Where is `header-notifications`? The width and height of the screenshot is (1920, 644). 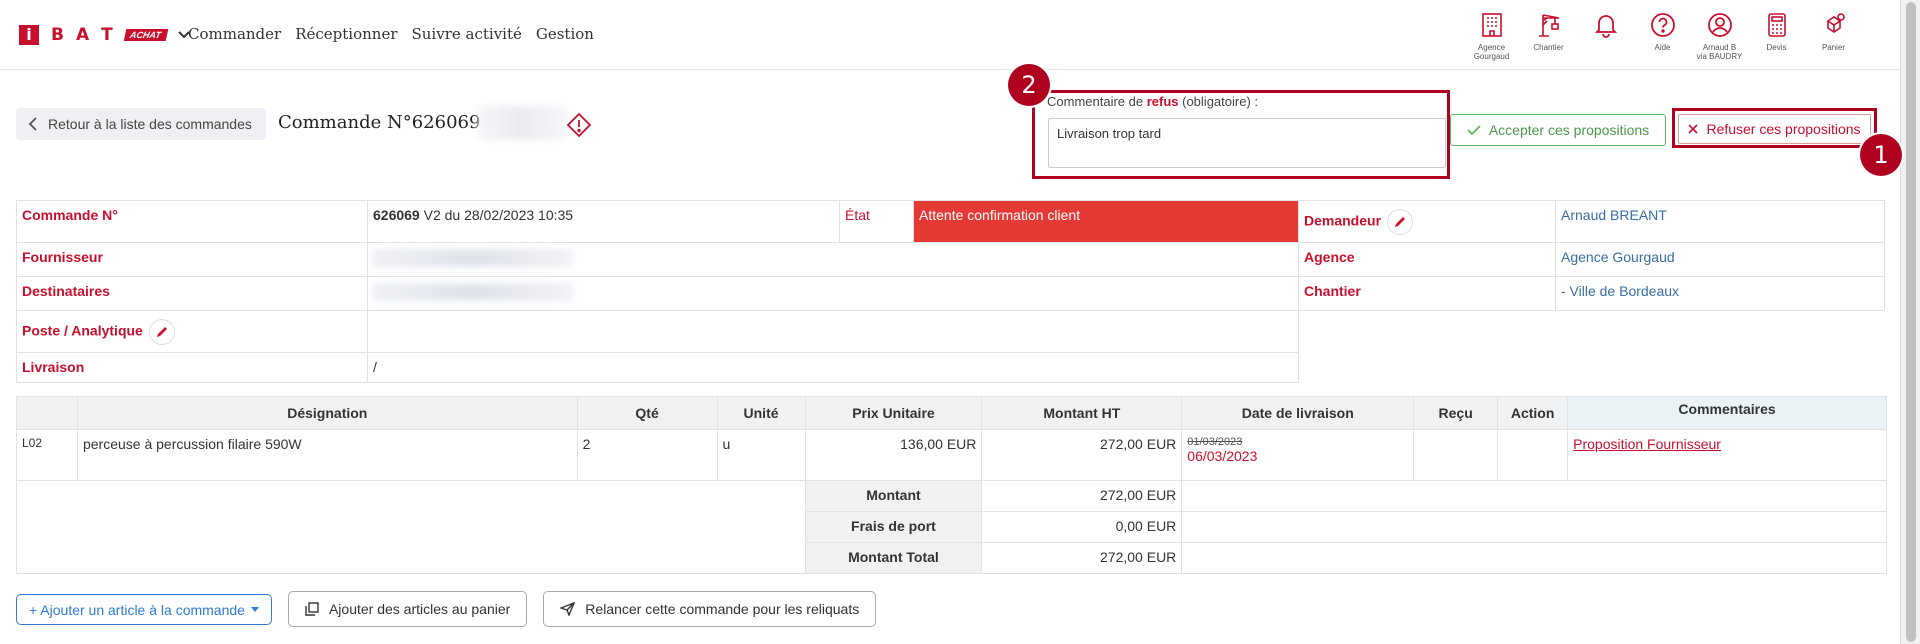 header-notifications is located at coordinates (1605, 36).